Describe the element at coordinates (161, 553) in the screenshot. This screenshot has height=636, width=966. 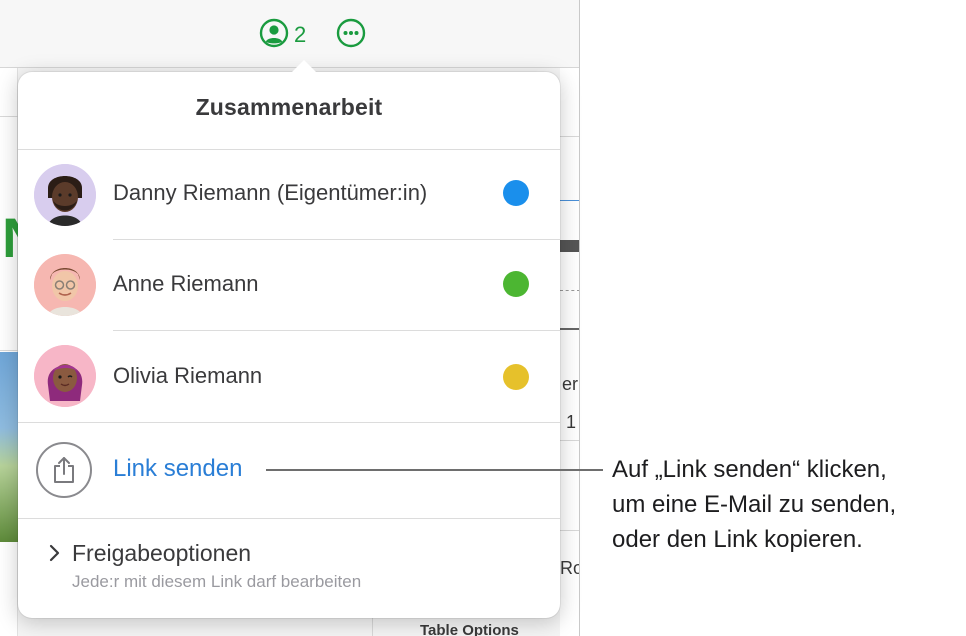
I see `share-options-label: Freigabeoptionen` at that location.